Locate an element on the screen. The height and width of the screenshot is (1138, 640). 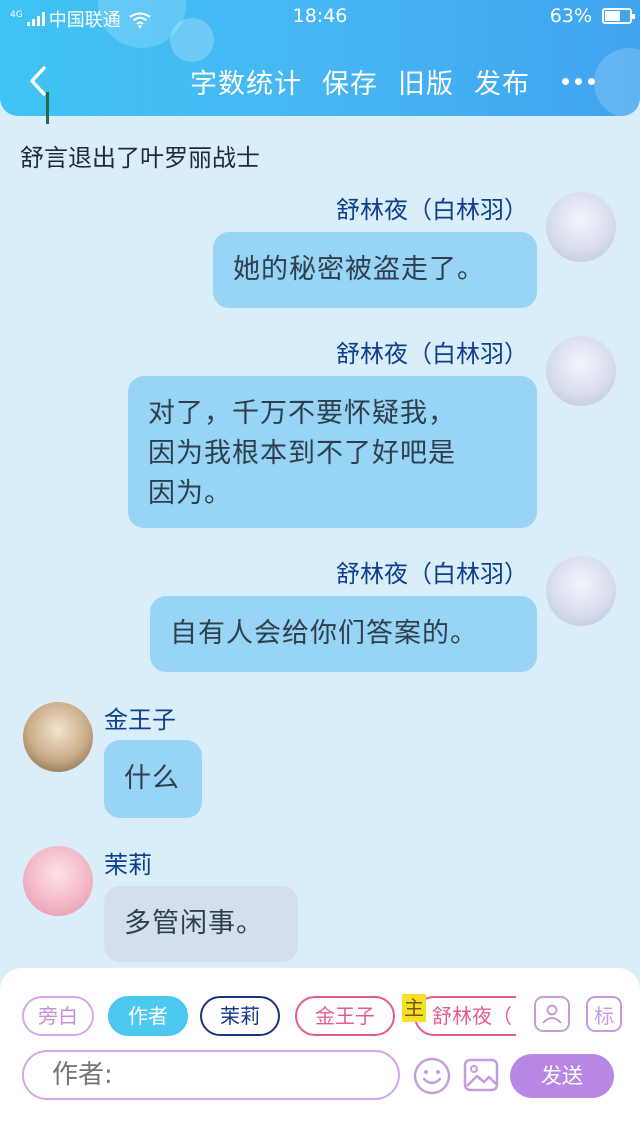
top-header: 4G 中国联通 18:46 63% 字数统计 保存 旧版 发布 is located at coordinates (320, 58).